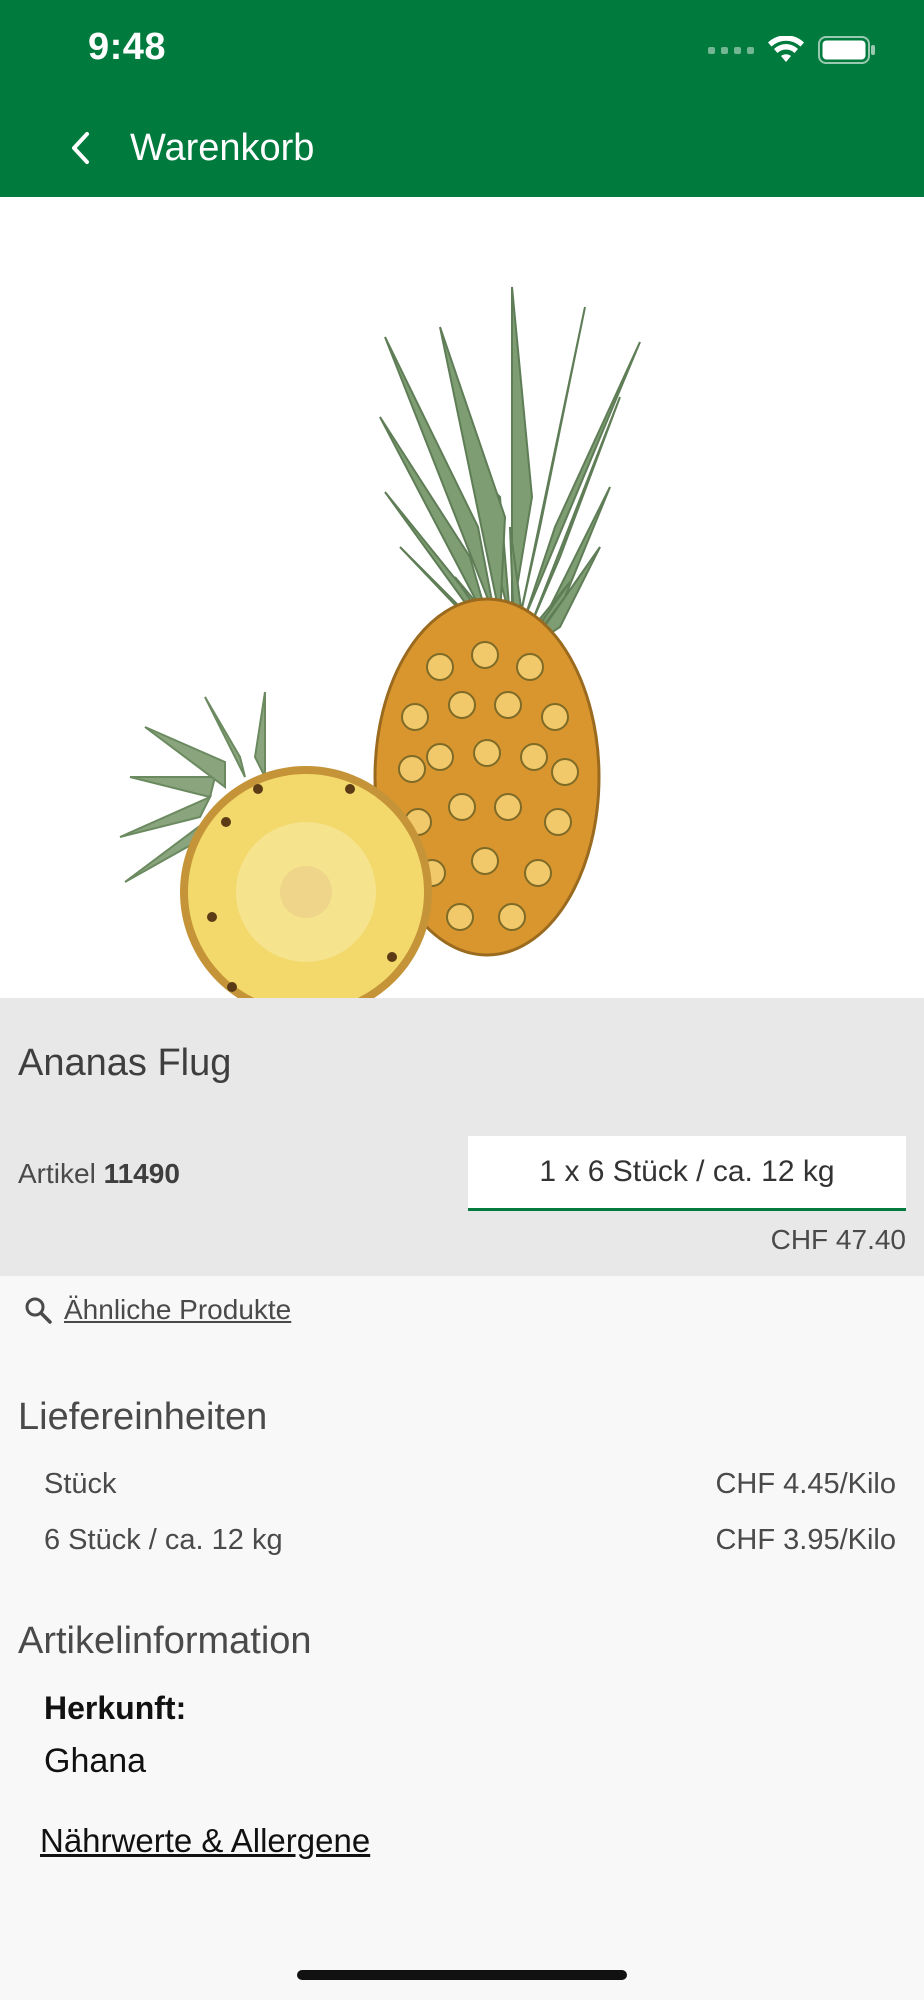  What do you see at coordinates (838, 1239) in the screenshot?
I see `product-price: CHF 47.40` at bounding box center [838, 1239].